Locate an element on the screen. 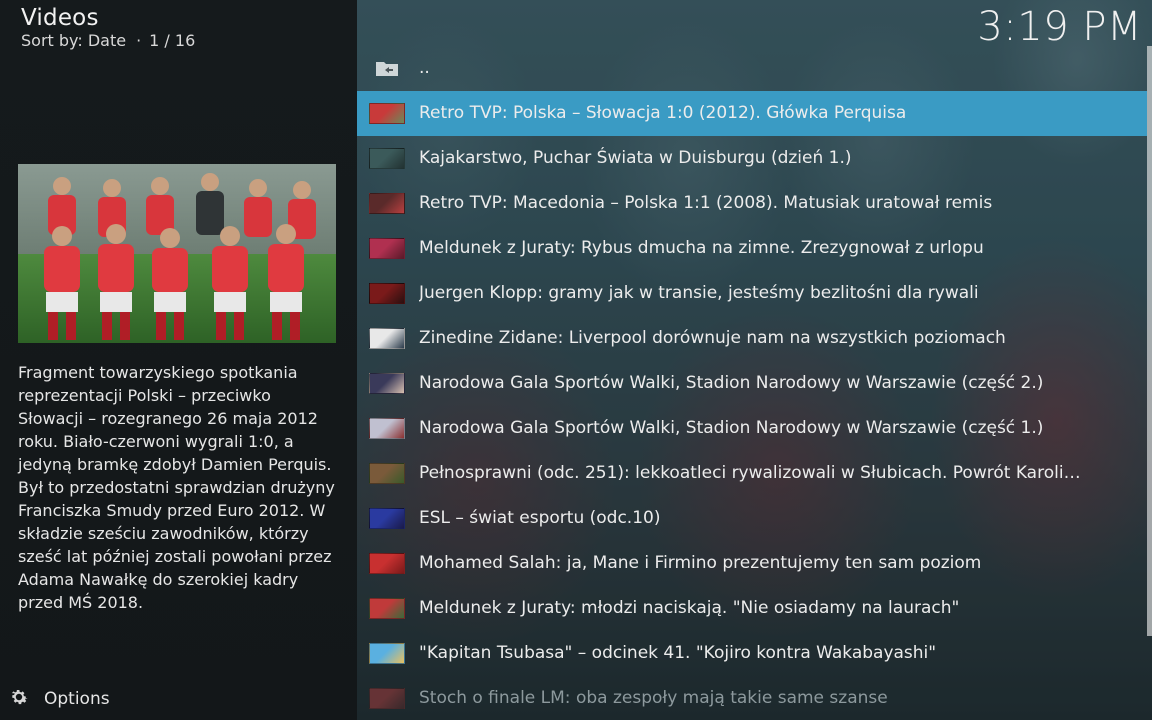  list-item-label: ESL – świat esportu (odc.10) is located at coordinates (540, 518).